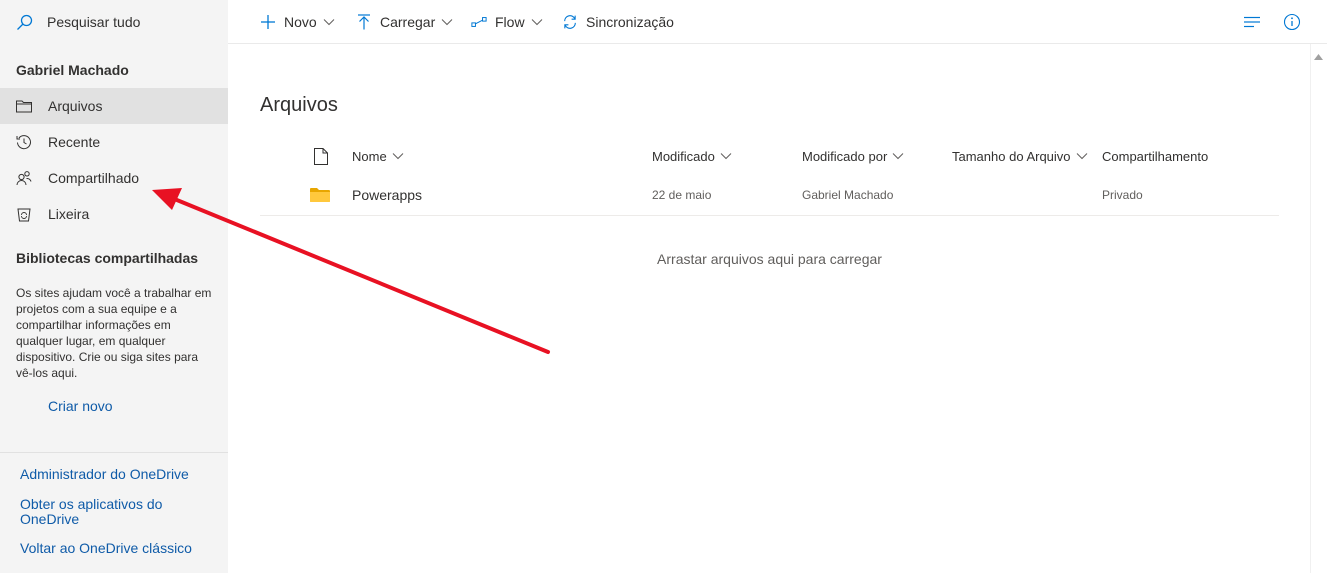 The height and width of the screenshot is (573, 1327). Describe the element at coordinates (115, 548) in the screenshot. I see `classic-onedrive-link: Voltar ao OneDrive clássico` at that location.